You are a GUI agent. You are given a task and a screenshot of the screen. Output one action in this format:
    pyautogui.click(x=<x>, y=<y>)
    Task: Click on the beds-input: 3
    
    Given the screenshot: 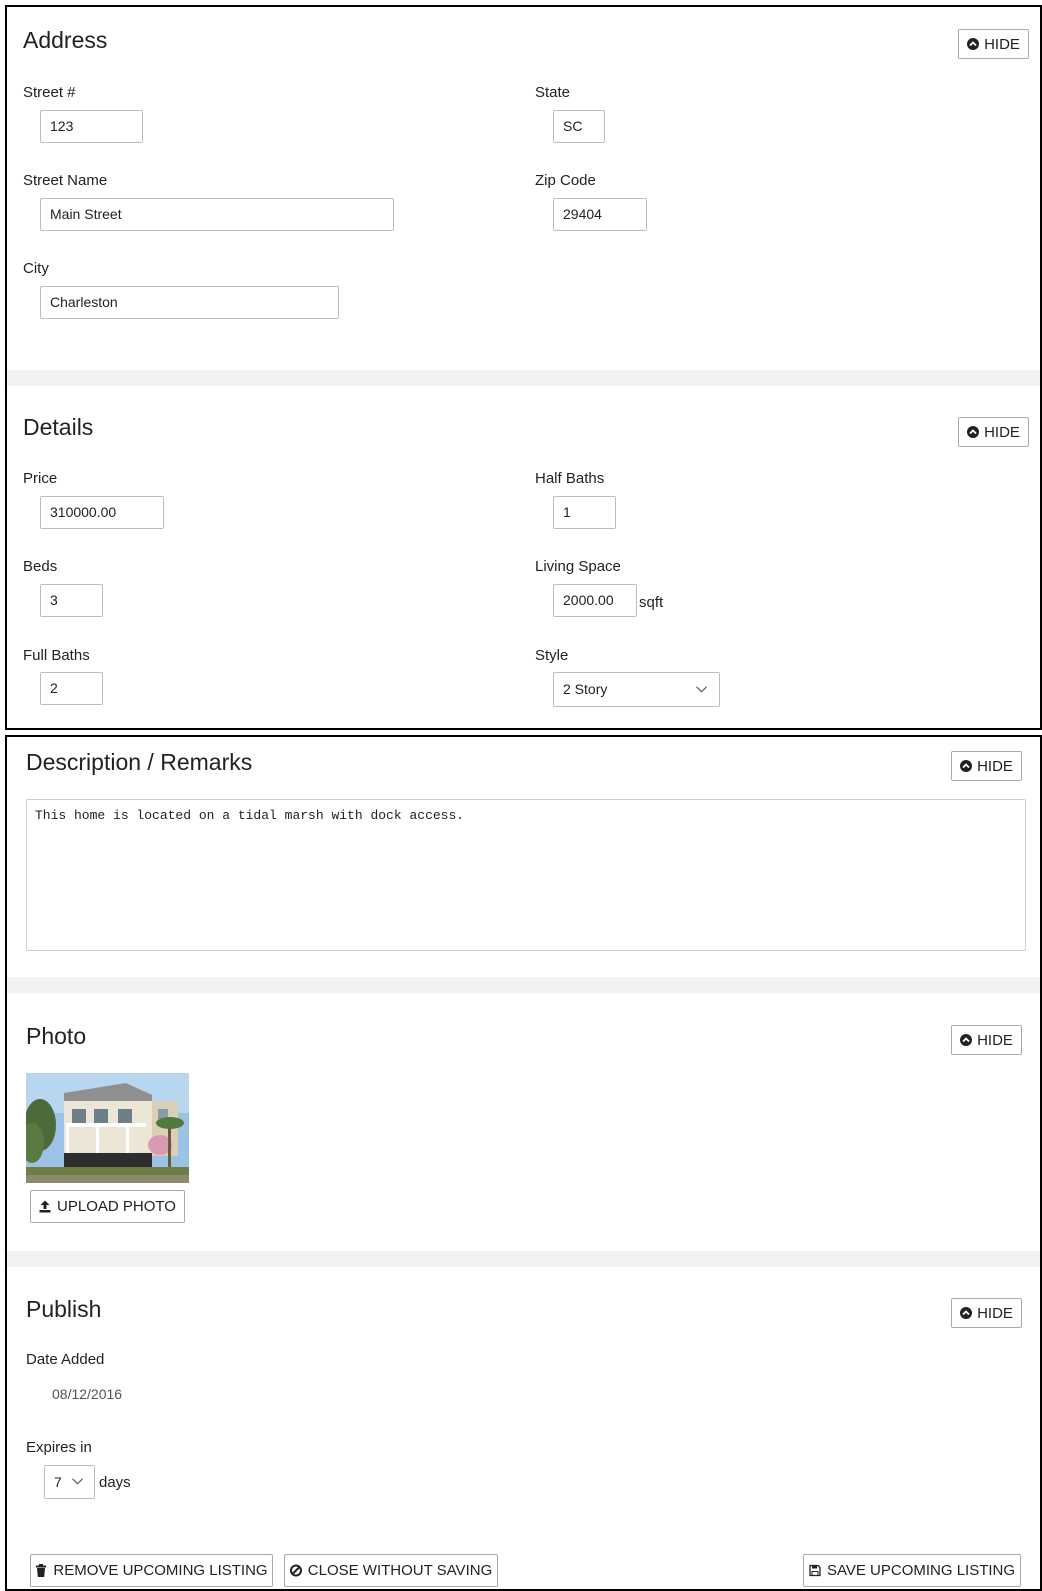 What is the action you would take?
    pyautogui.click(x=71, y=600)
    